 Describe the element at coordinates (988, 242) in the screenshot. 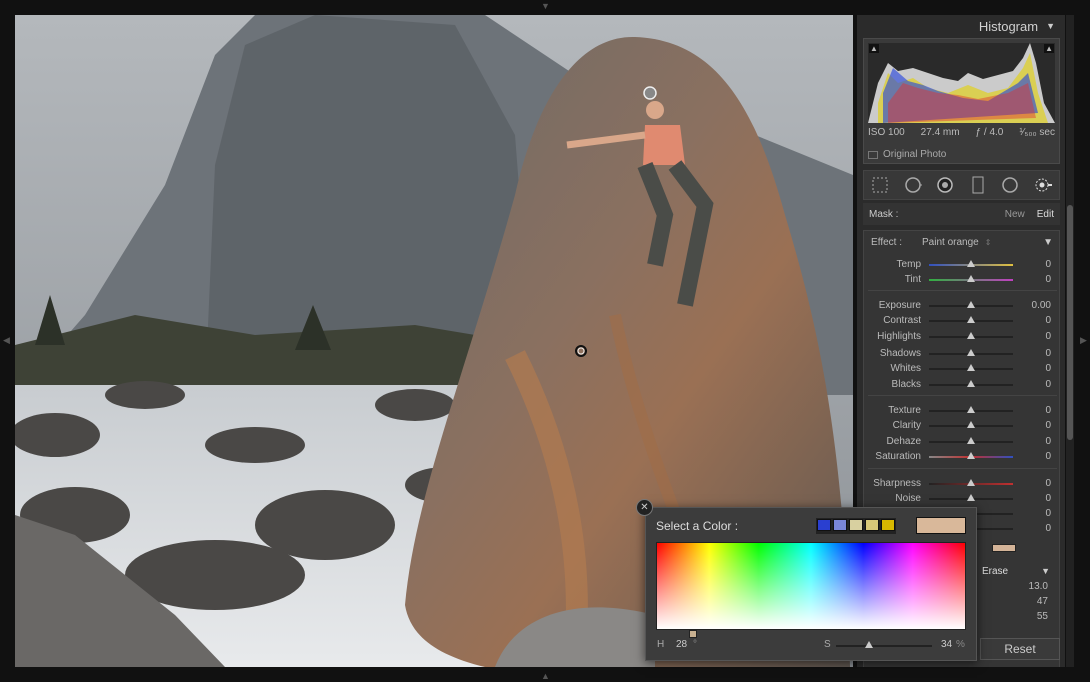

I see `effect-stepper-icon: ⇕` at that location.